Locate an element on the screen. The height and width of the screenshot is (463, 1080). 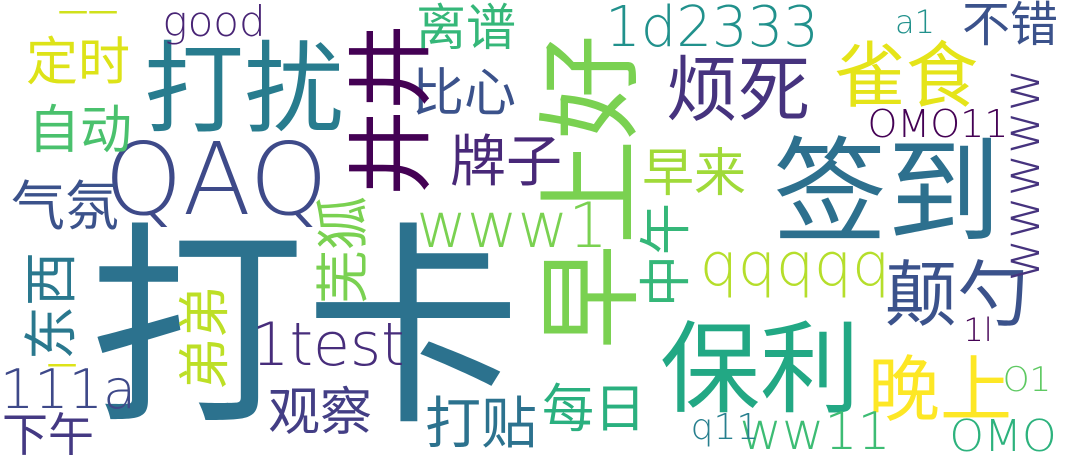
word: OMO is located at coordinates (1003, 436).